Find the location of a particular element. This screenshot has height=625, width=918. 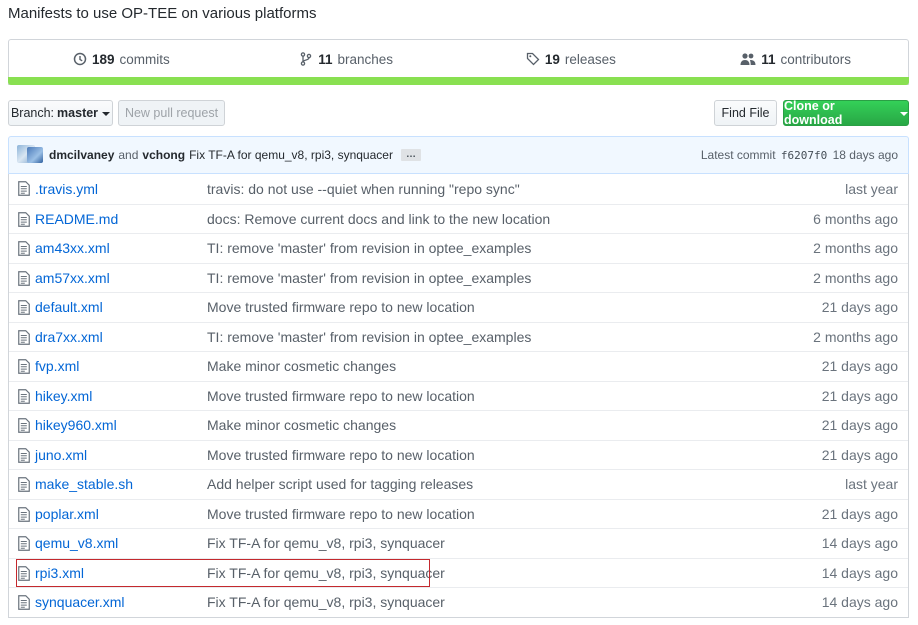

language-bar is located at coordinates (458, 81).